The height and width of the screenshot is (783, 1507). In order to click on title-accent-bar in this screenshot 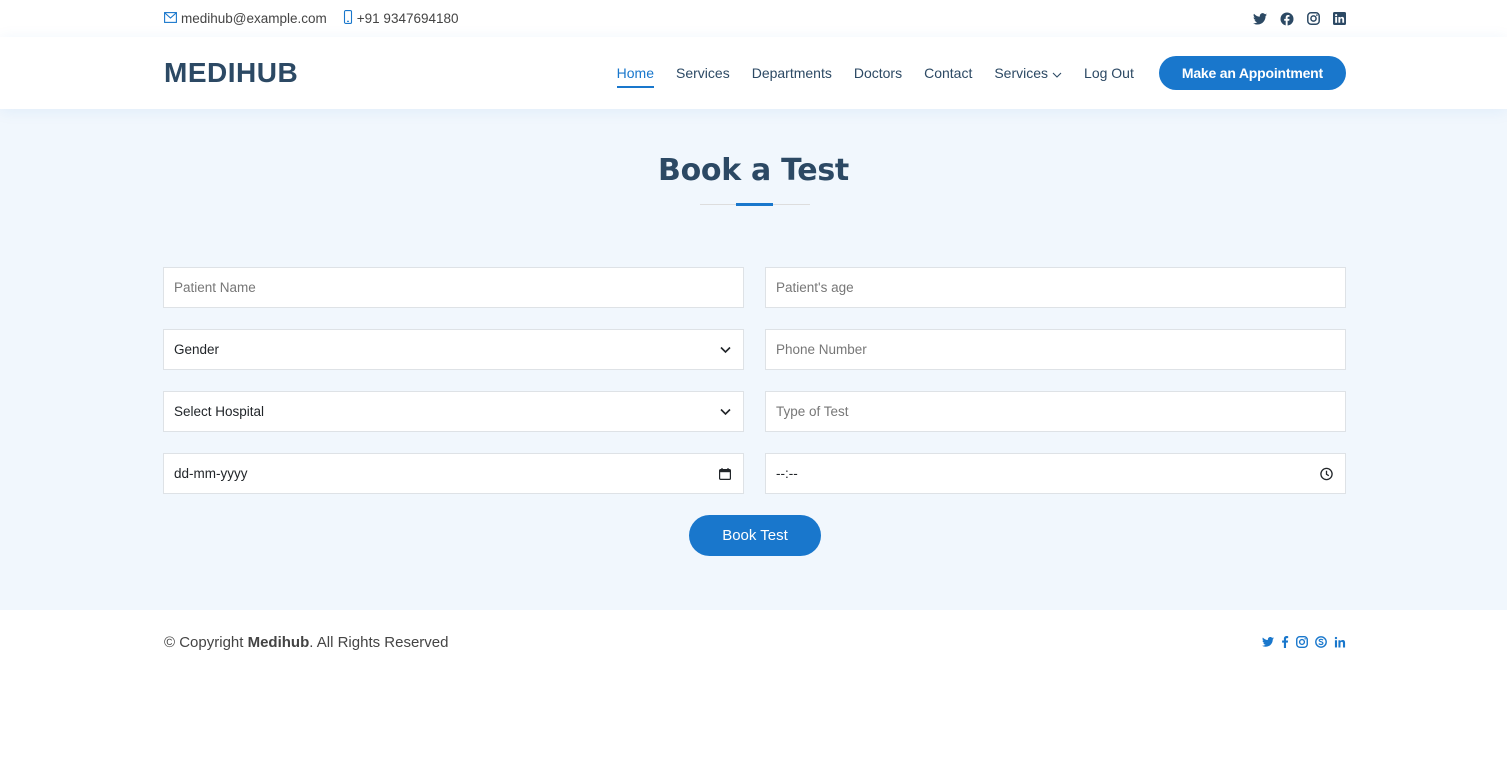, I will do `click(754, 204)`.